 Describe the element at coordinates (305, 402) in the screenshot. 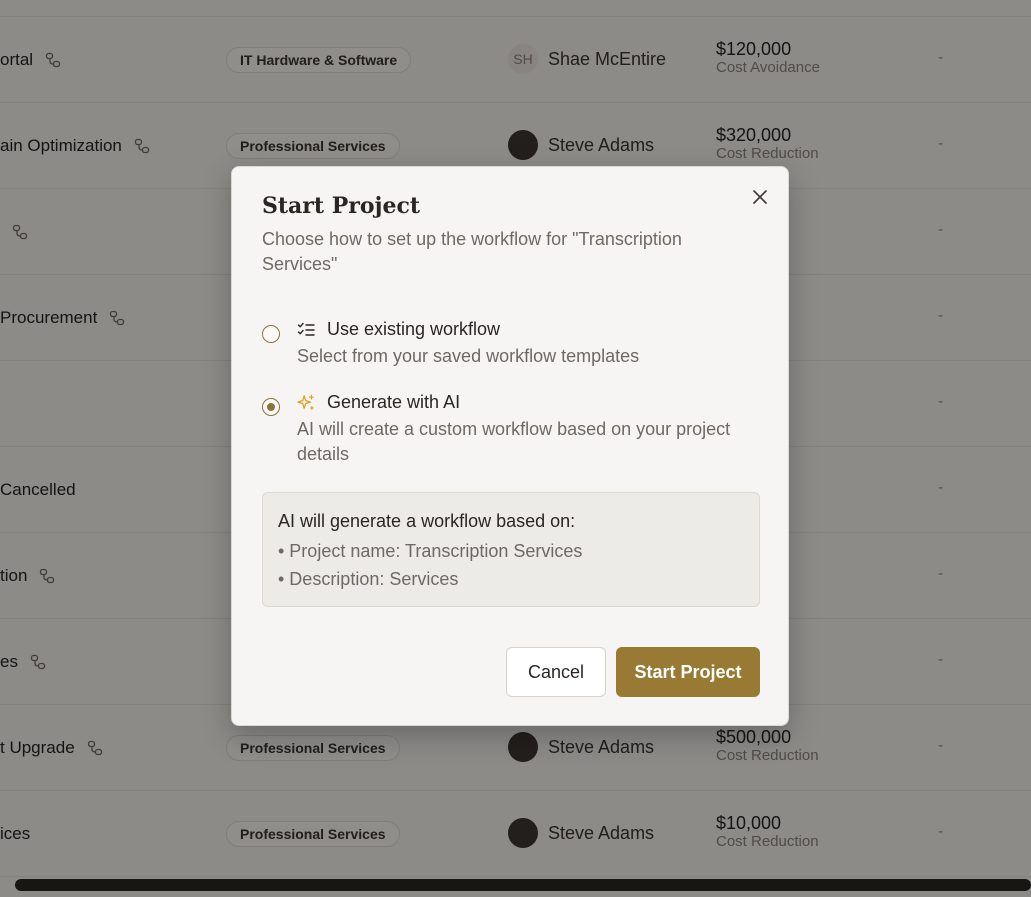

I see `sparkles-icon` at that location.